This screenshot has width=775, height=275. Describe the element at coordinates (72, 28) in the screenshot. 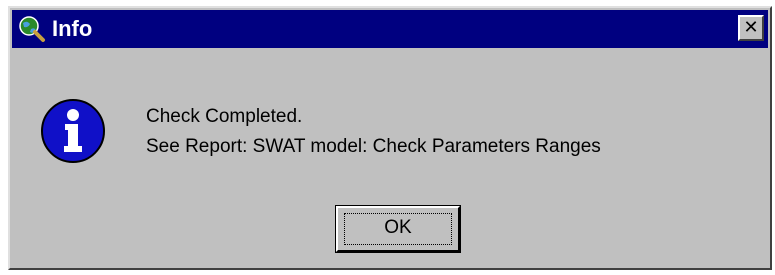

I see `window-title: Info` at that location.